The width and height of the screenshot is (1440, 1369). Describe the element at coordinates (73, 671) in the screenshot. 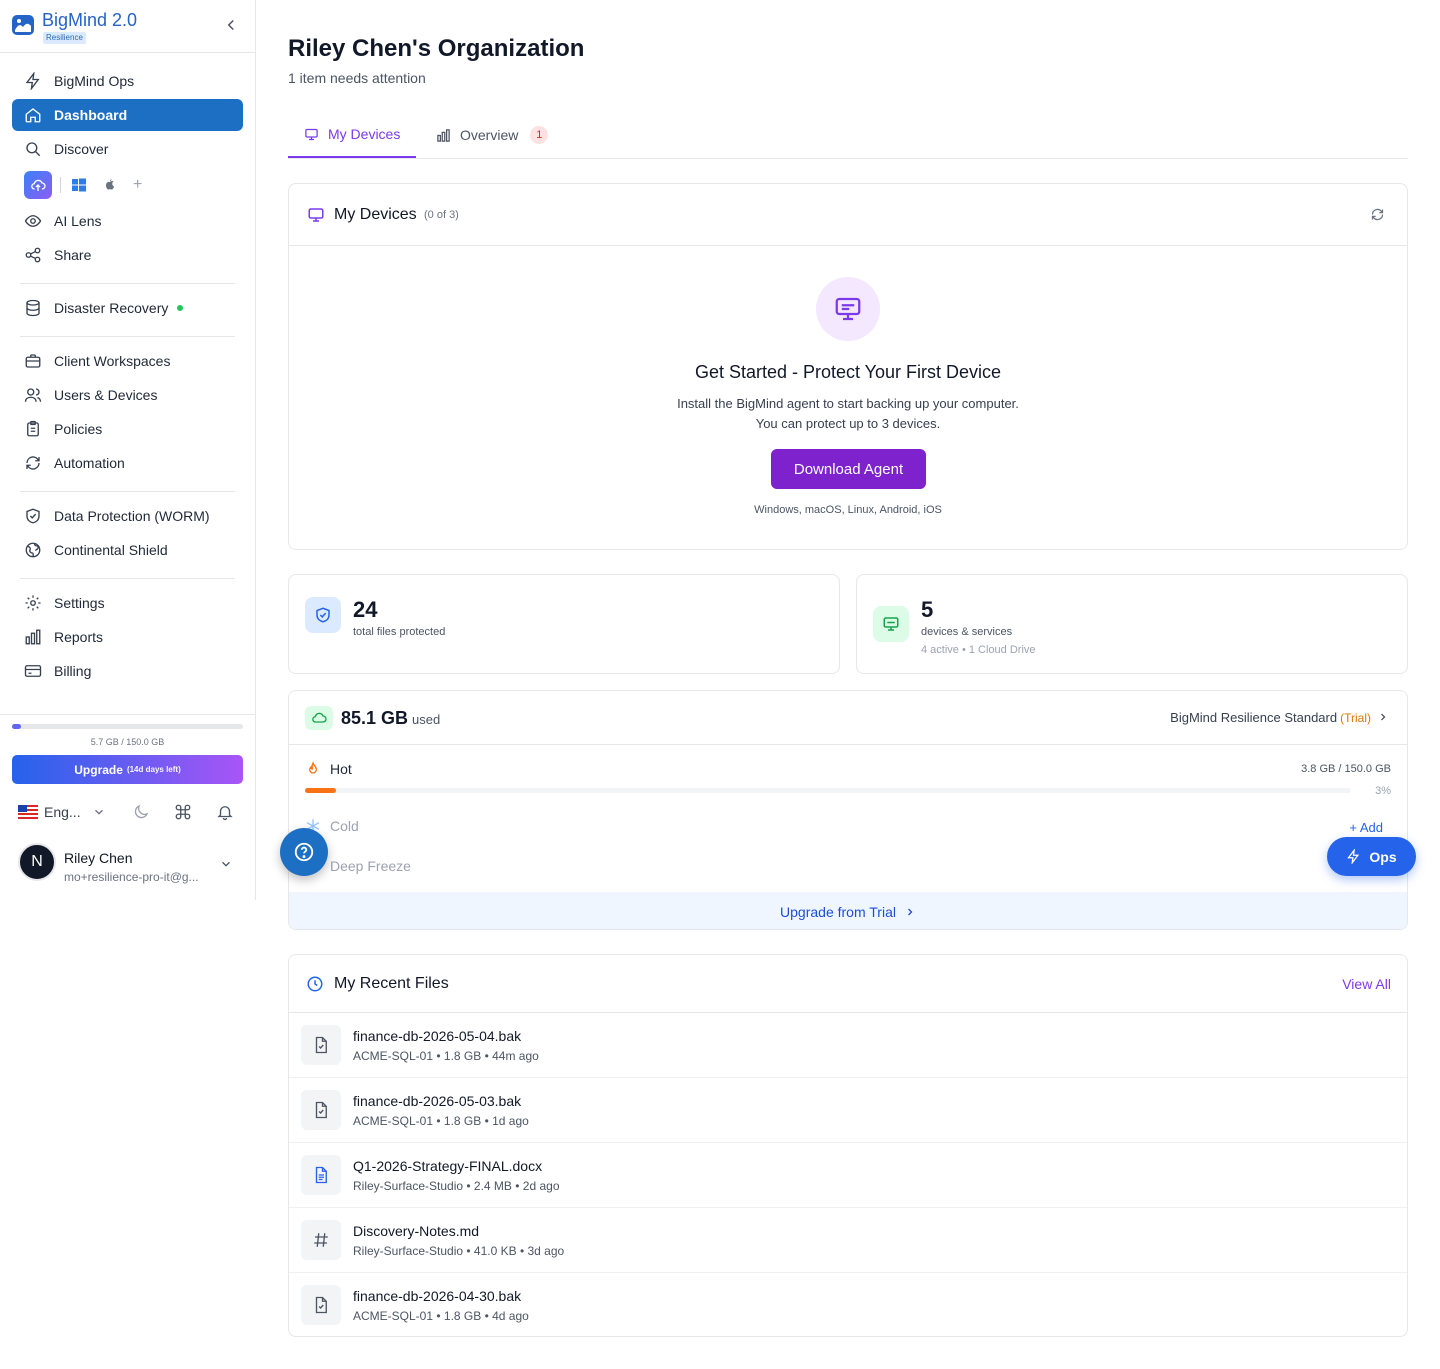

I see `sidebar-item-label: Billing` at that location.